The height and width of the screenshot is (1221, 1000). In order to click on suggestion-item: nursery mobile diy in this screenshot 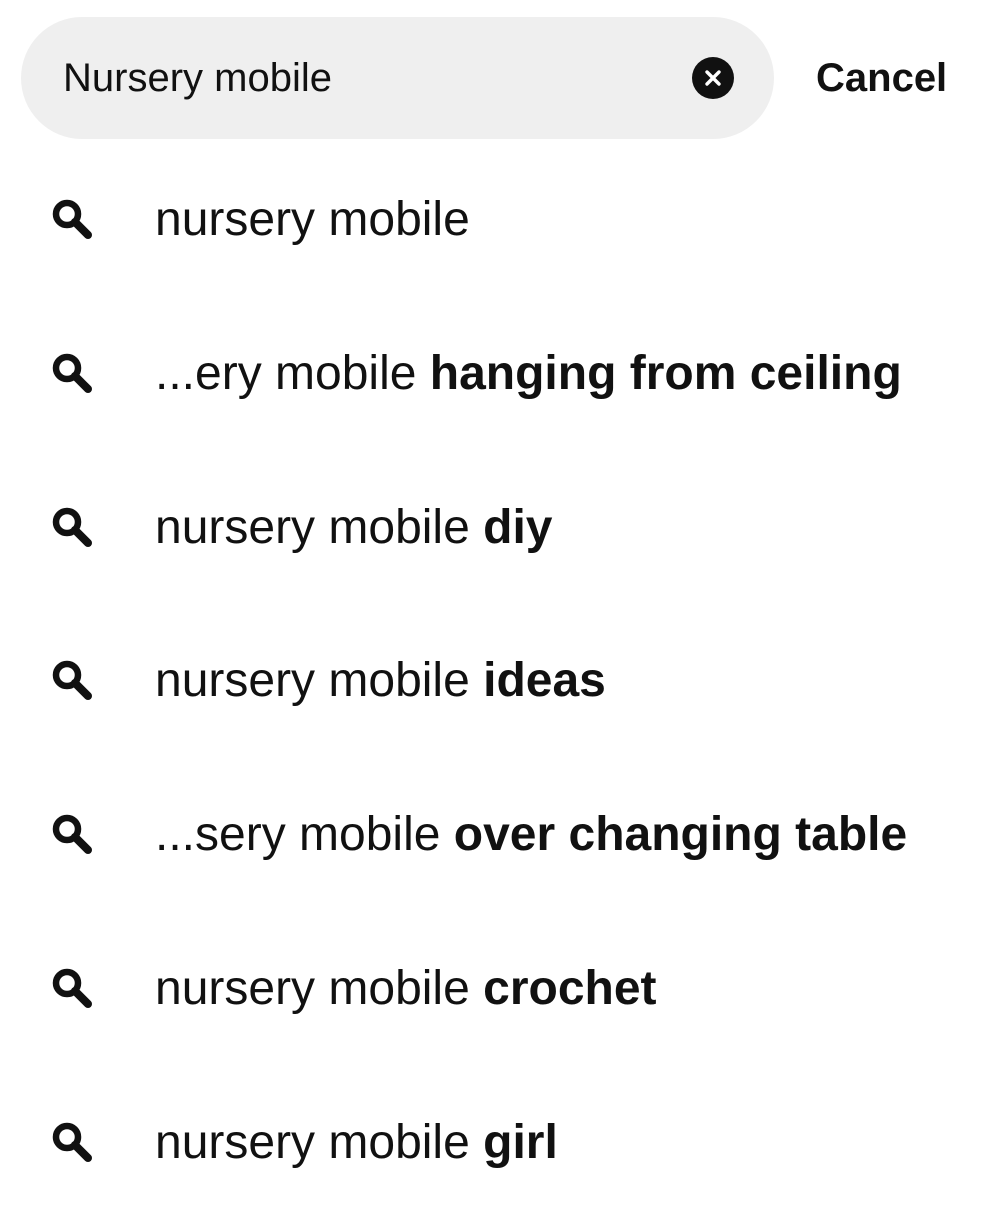, I will do `click(500, 529)`.